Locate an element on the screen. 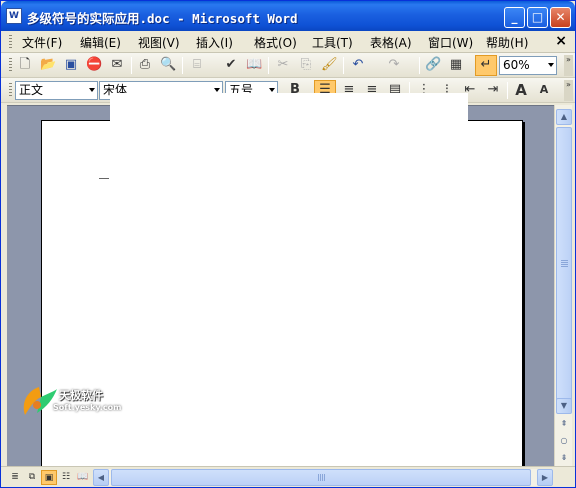 The width and height of the screenshot is (576, 488). print-preview-icon: 🔍 is located at coordinates (168, 65).